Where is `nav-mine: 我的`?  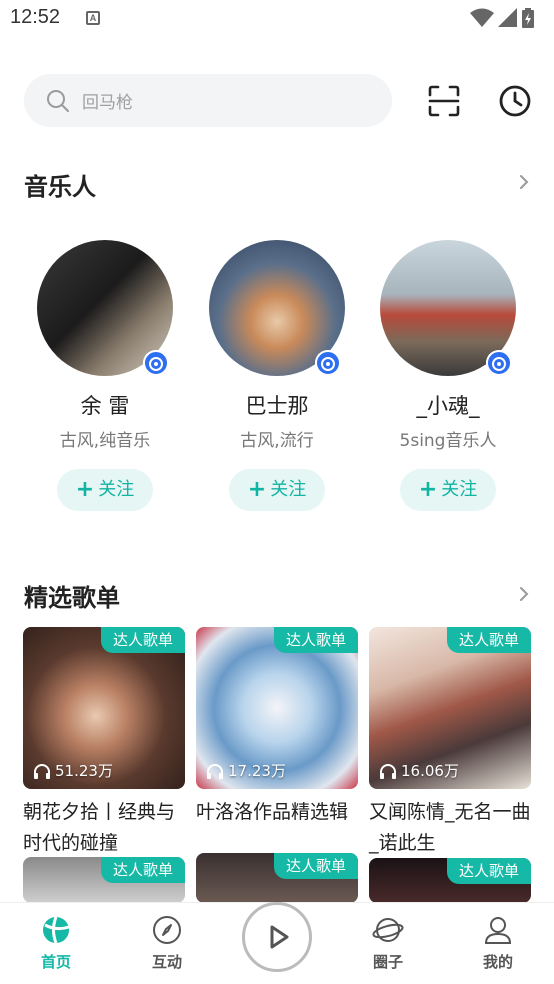 nav-mine: 我的 is located at coordinates (498, 943).